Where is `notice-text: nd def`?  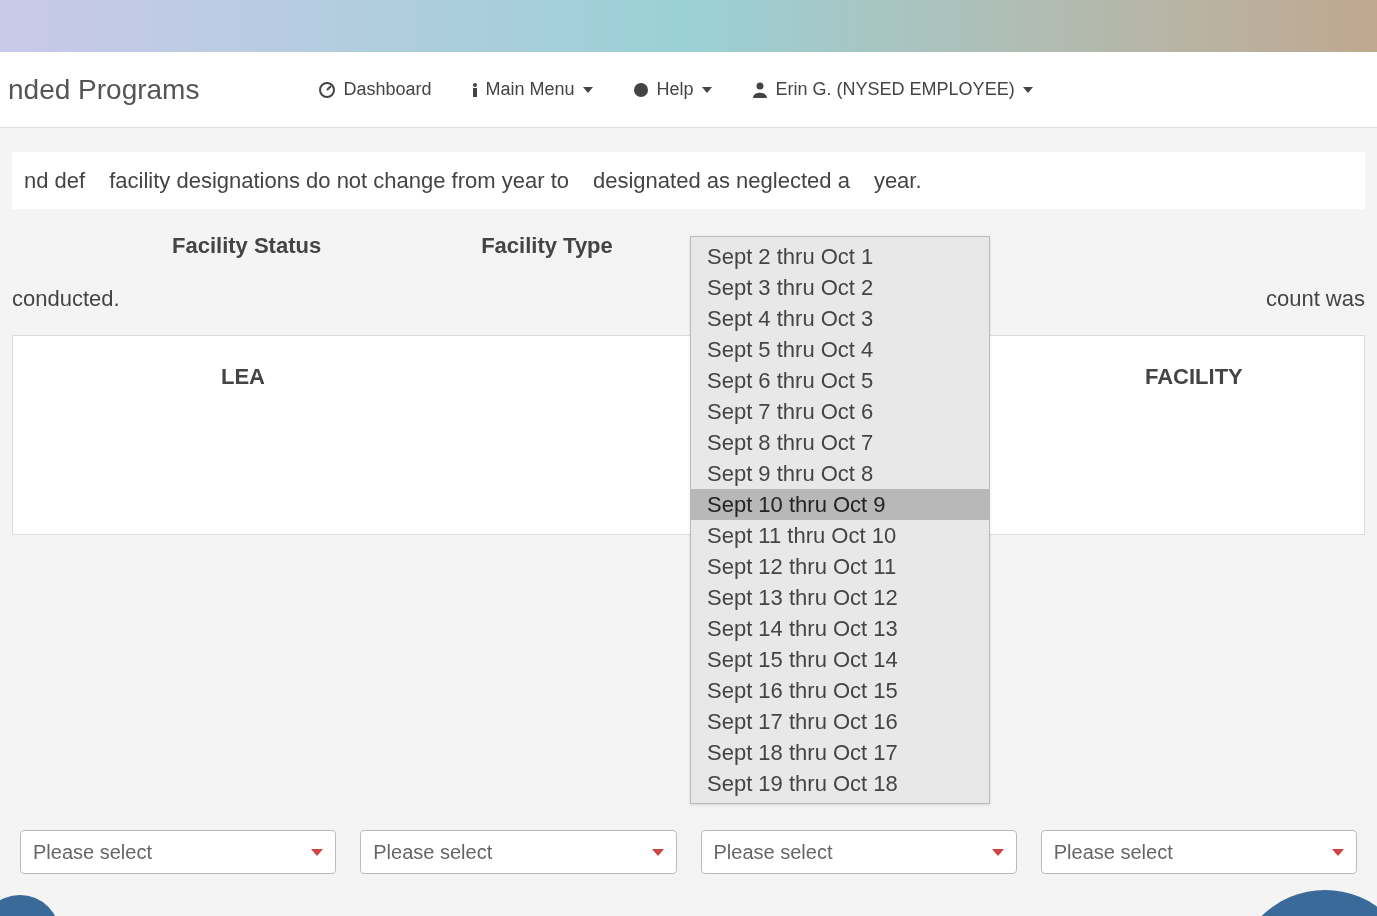
notice-text: nd def is located at coordinates (55, 181).